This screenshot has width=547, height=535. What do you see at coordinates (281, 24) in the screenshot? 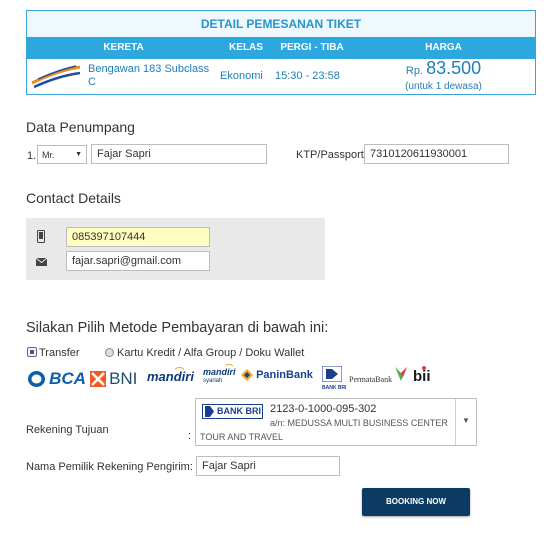
I see `ticket-title: DETAIL PEMESANAN TIKET` at bounding box center [281, 24].